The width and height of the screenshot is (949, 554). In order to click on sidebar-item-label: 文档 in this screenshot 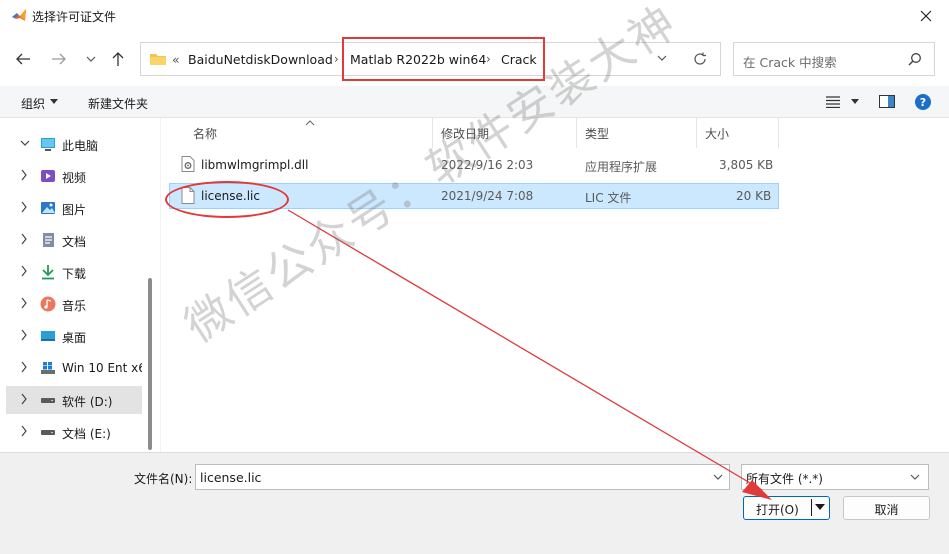, I will do `click(74, 242)`.